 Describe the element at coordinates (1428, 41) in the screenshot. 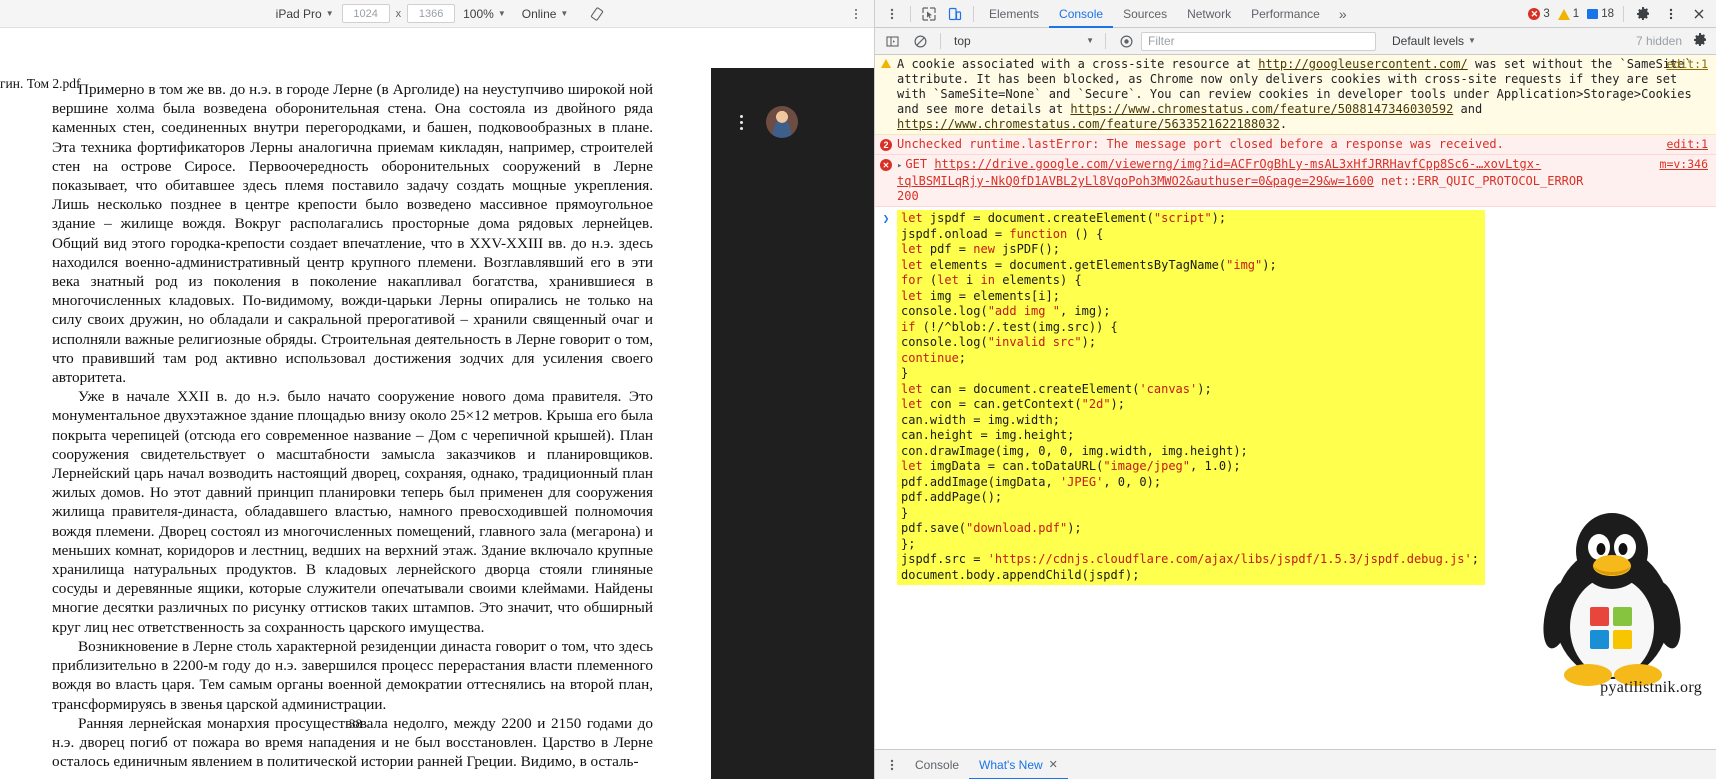

I see `log-levels-label: Default levels` at that location.